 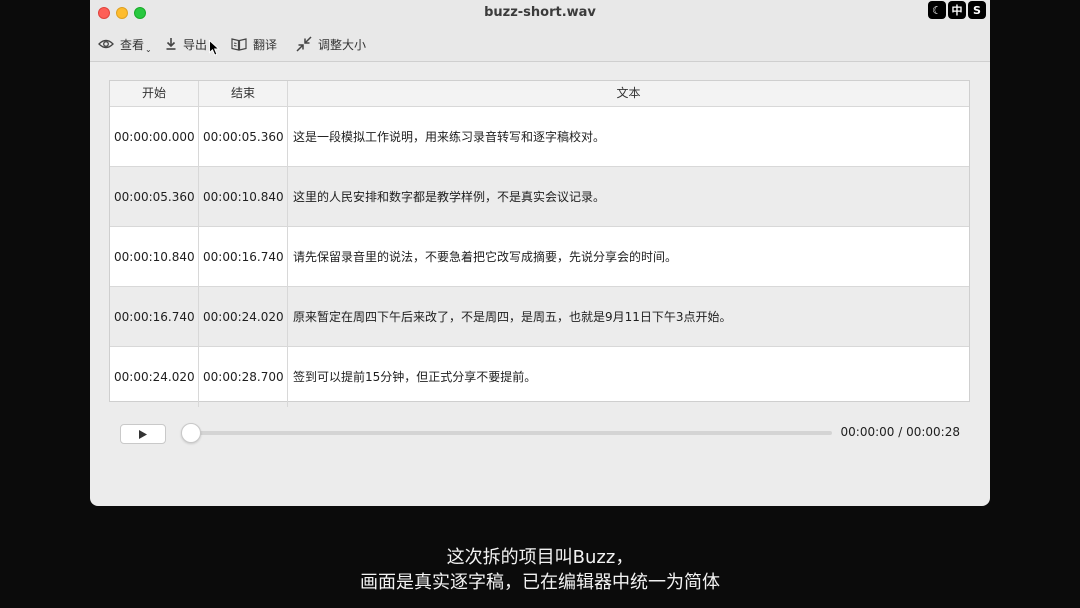 I want to click on play-button, so click(x=143, y=434).